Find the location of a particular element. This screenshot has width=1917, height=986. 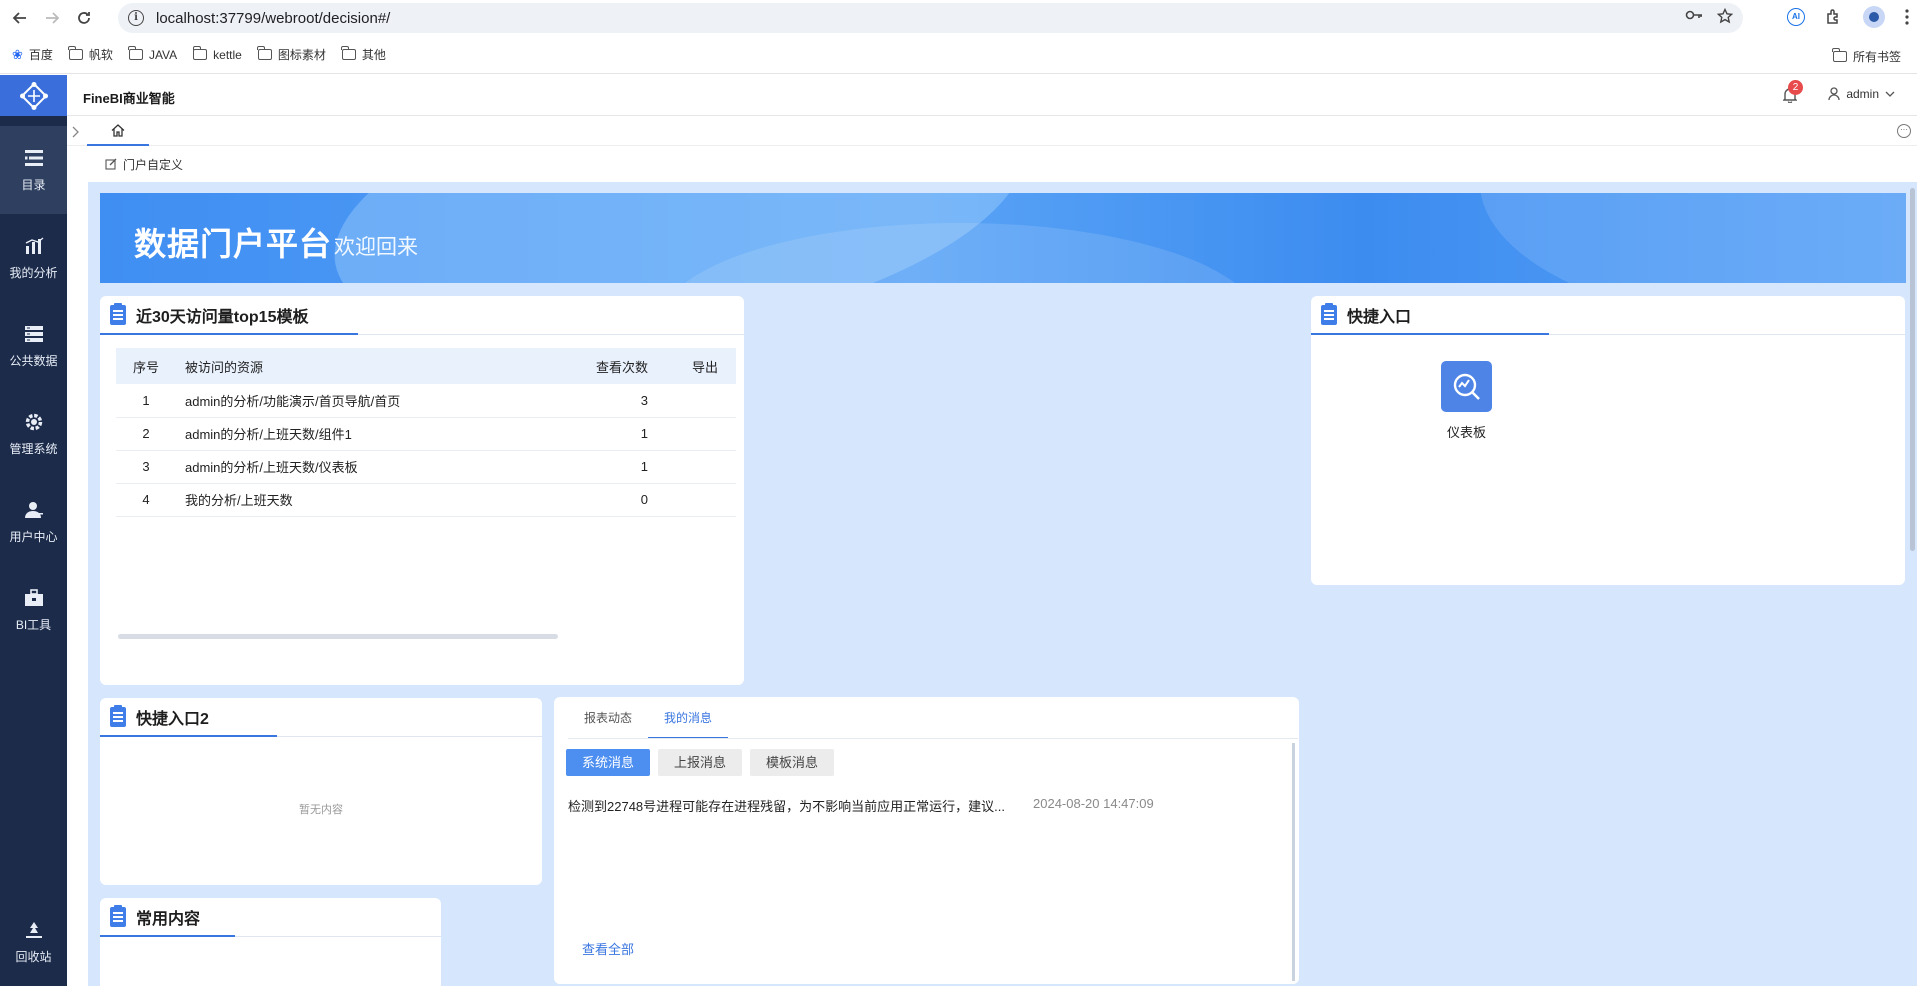

bookmark-kettle: kettle is located at coordinates (217, 54).